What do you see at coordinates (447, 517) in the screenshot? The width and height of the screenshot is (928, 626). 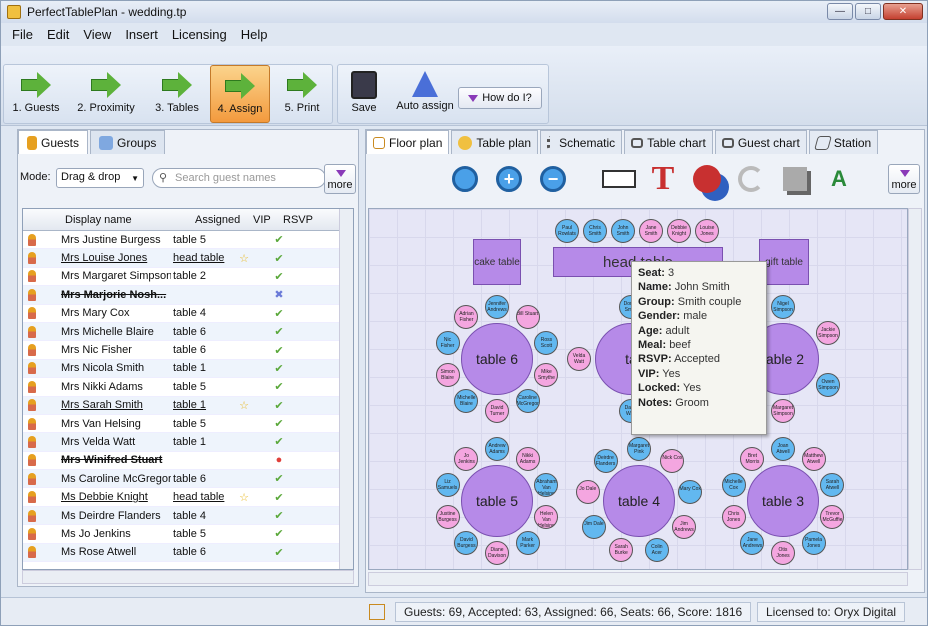 I see `seat: Justine Burgess` at bounding box center [447, 517].